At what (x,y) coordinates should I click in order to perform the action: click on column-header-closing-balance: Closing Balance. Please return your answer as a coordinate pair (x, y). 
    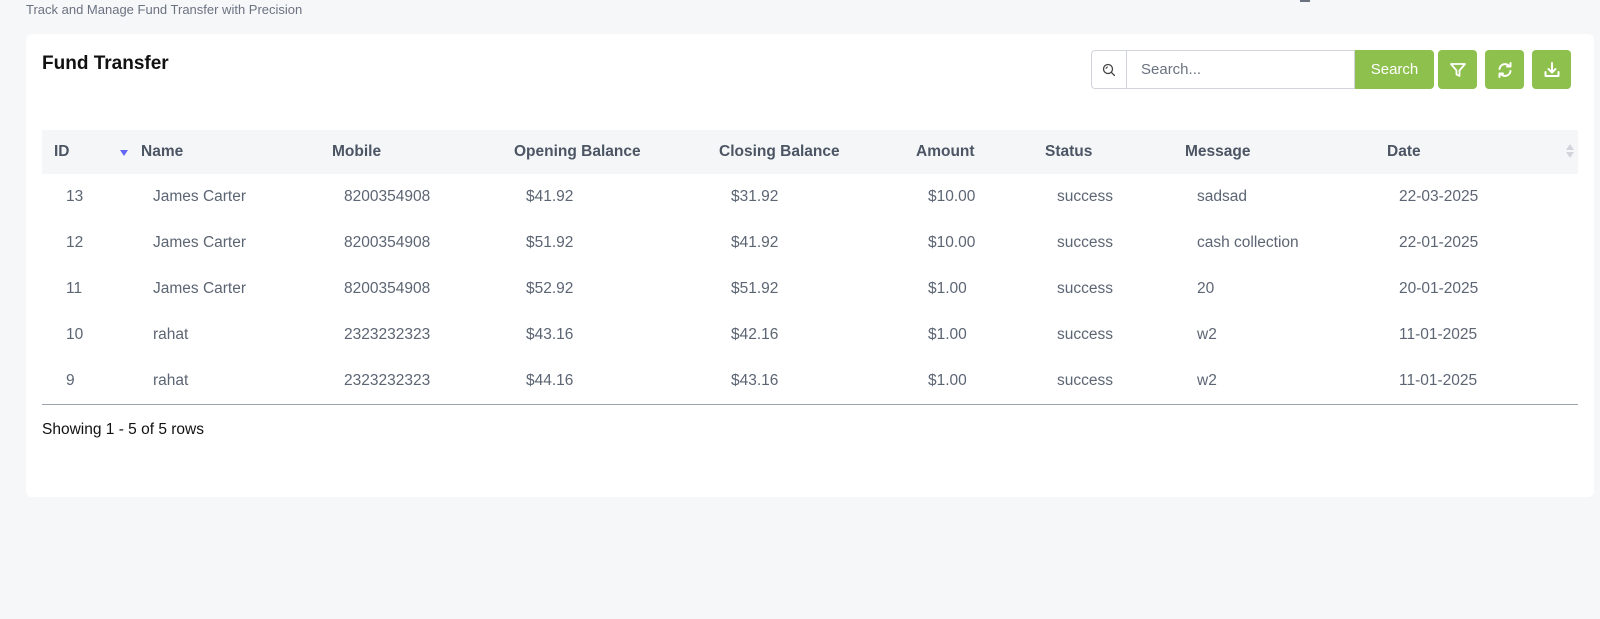
    Looking at the image, I should click on (805, 152).